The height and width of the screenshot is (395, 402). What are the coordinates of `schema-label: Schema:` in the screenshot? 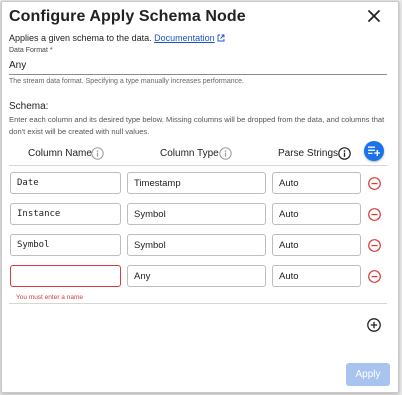 It's located at (29, 106).